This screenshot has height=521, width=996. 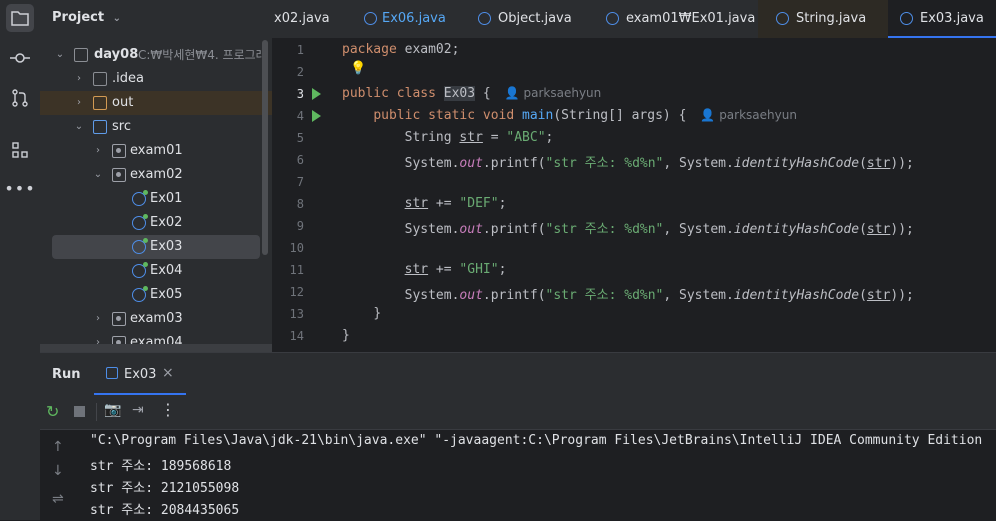 I want to click on project-horizontal-scrollbar, so click(x=156, y=348).